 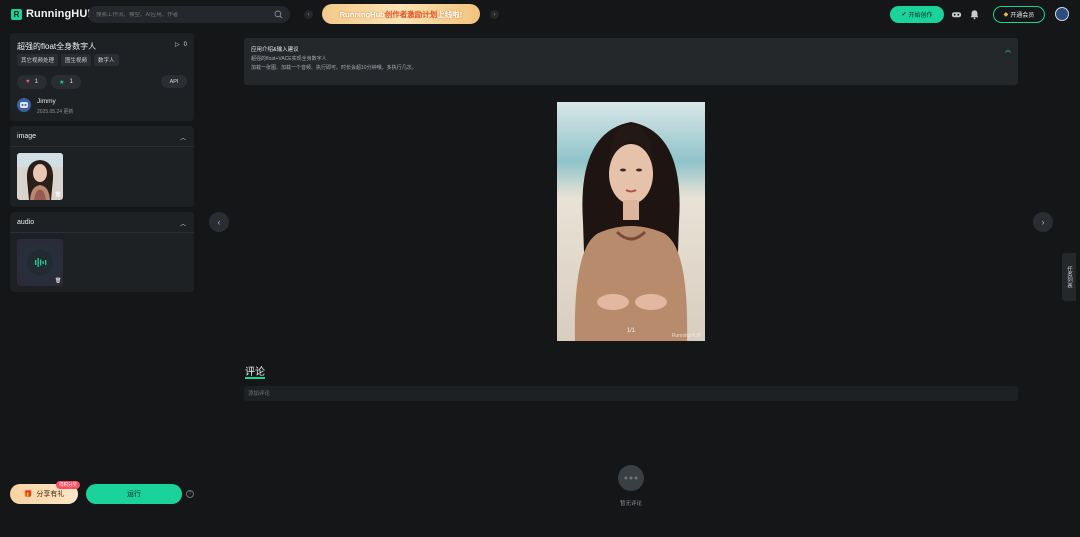 I want to click on banner-next-button: ›, so click(x=494, y=14).